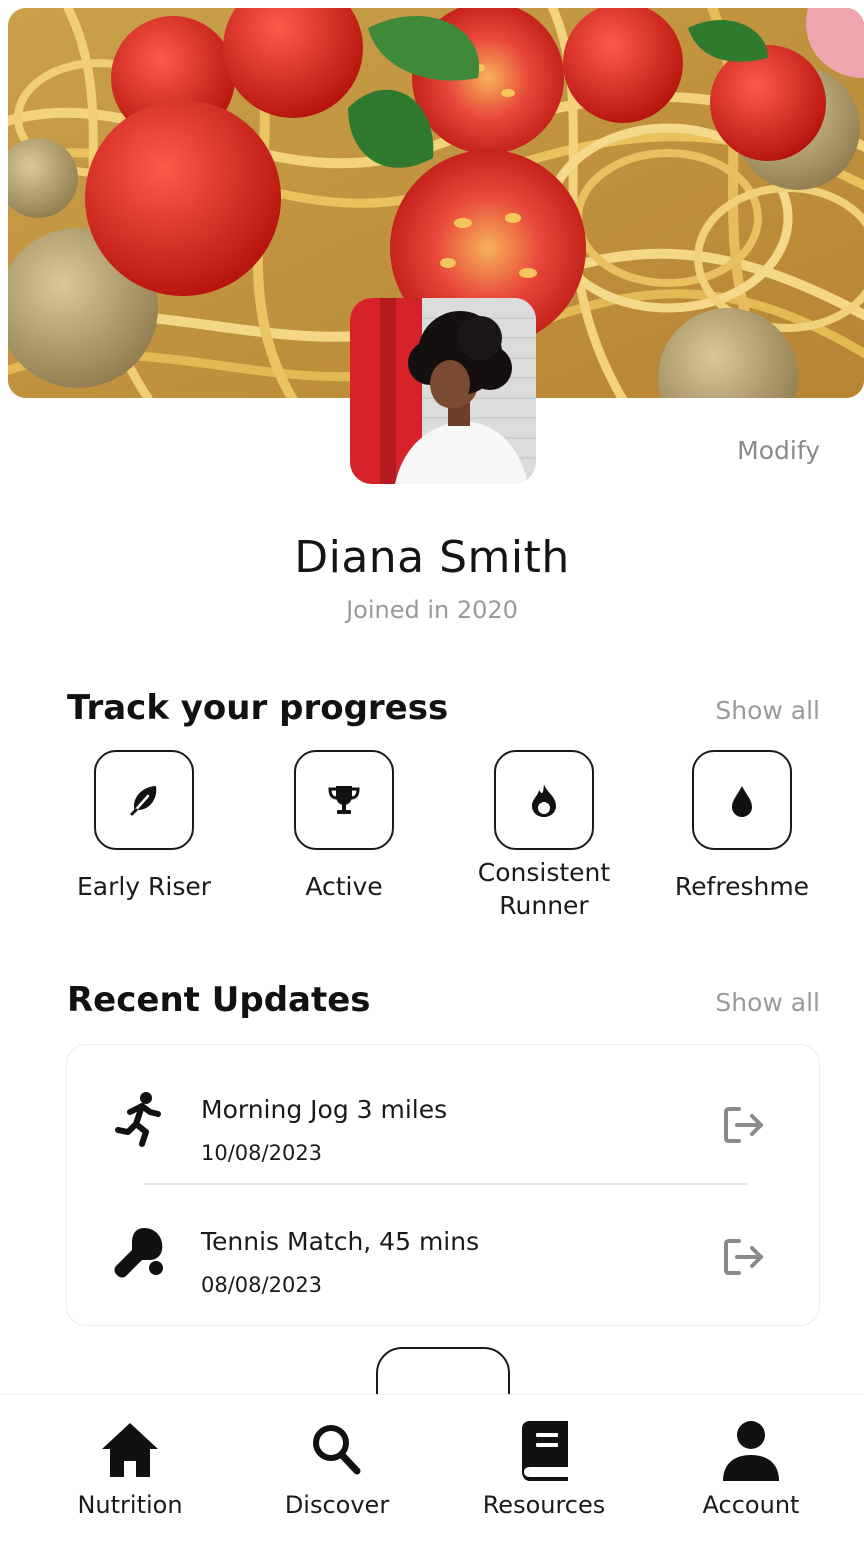  What do you see at coordinates (767, 1002) in the screenshot?
I see `updates-show-all-link: Show all` at bounding box center [767, 1002].